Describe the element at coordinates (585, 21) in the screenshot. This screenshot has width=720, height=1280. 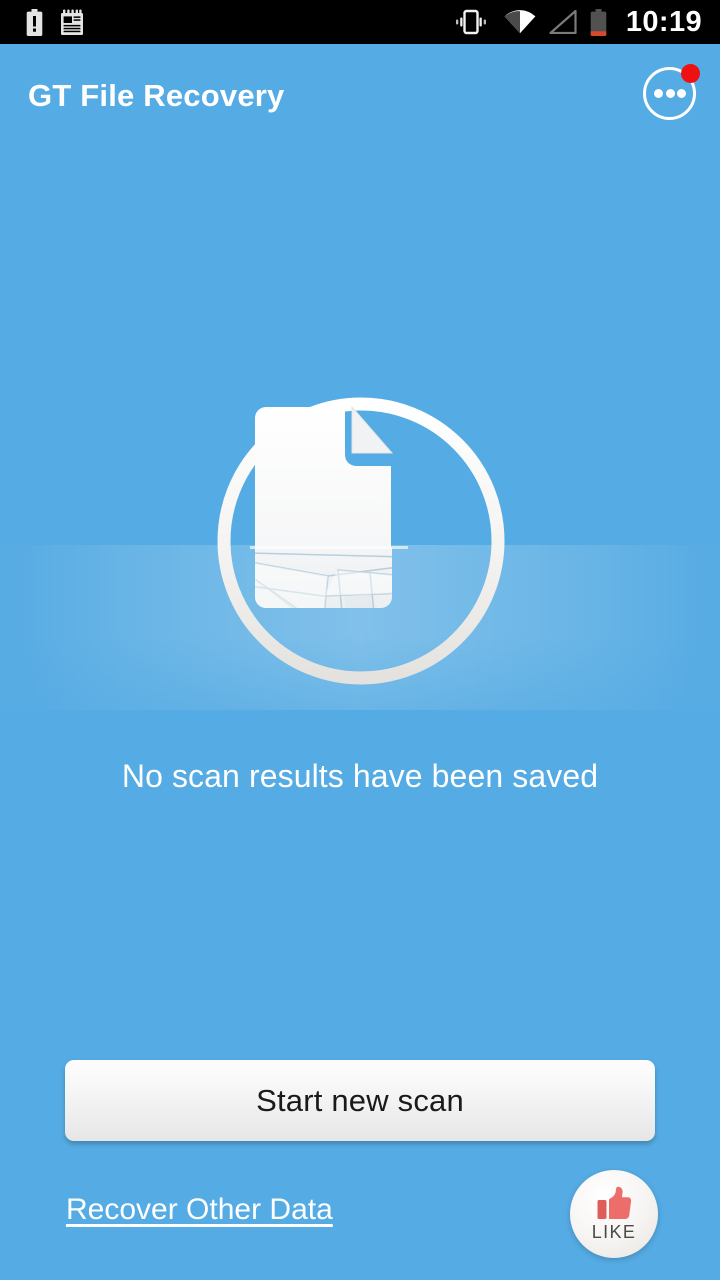
I see `status-bar-right-icons: 10:19` at that location.